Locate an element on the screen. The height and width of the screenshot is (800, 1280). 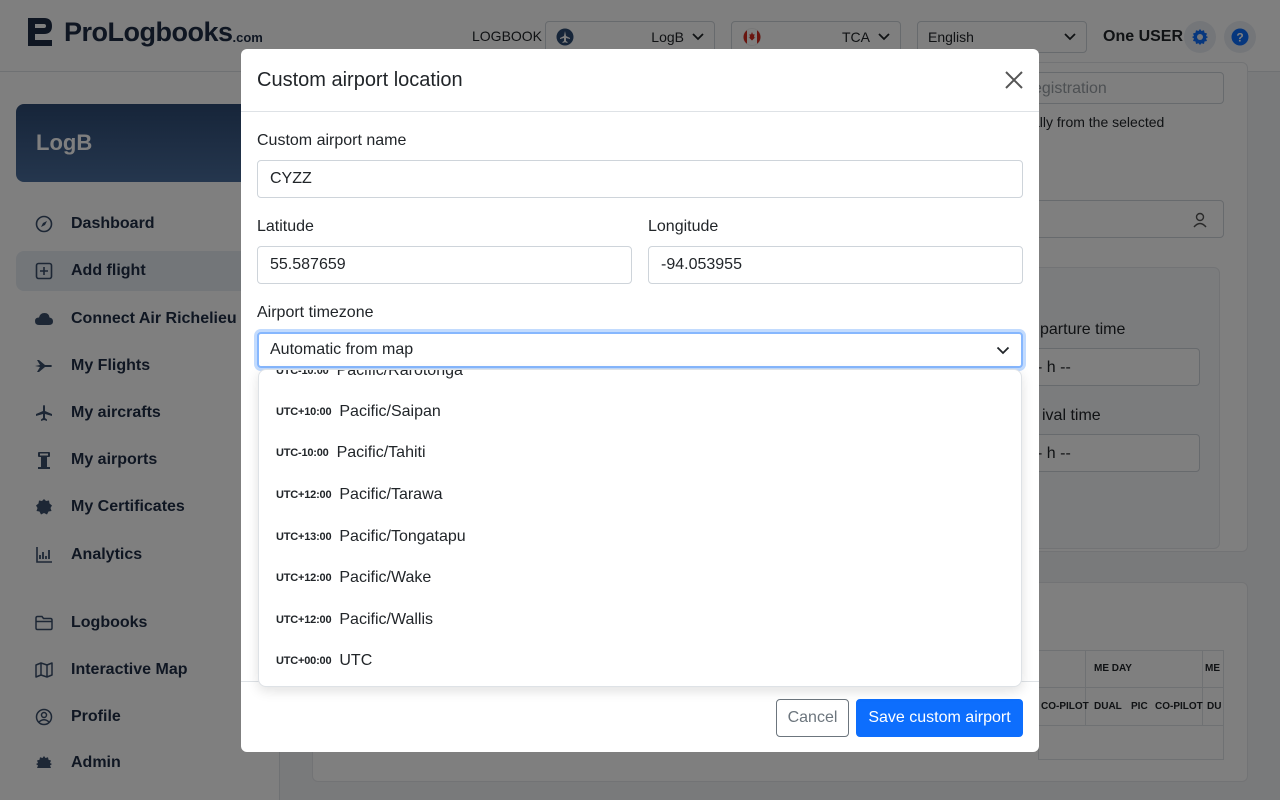
timezone-offset: UTC+13:00 is located at coordinates (304, 537).